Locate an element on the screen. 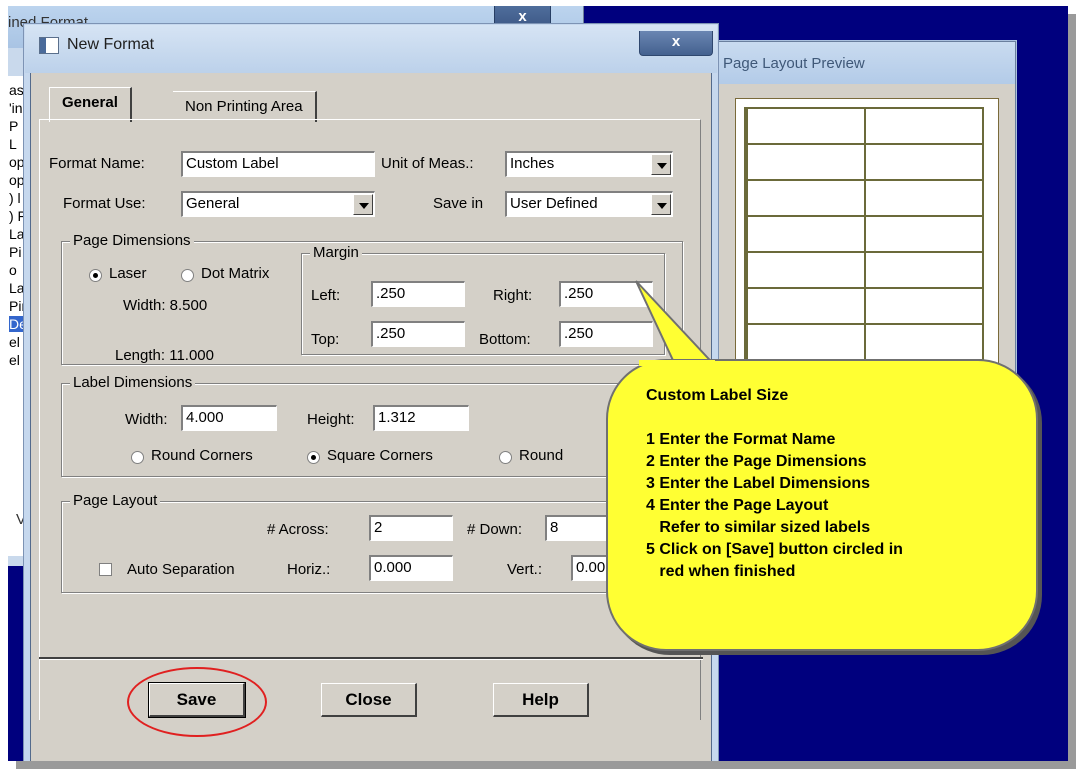 This screenshot has height=778, width=1086. list-item: L is located at coordinates (13, 144).